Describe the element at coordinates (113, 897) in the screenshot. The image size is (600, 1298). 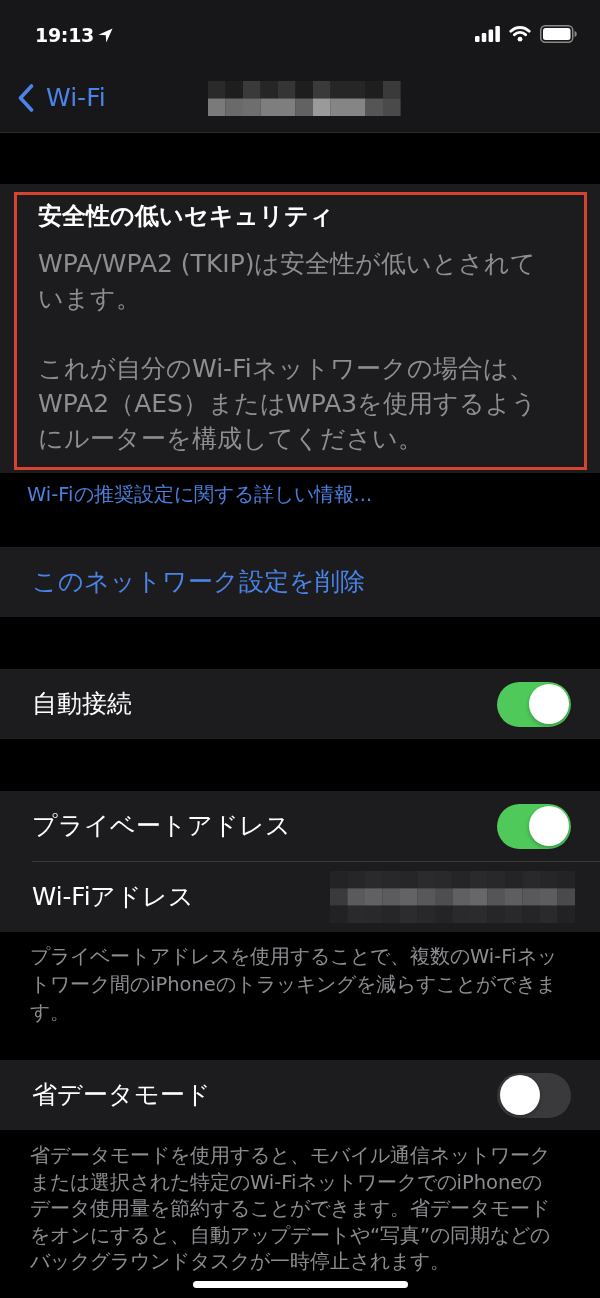
I see `setting-label: Wi-Fiアドレス` at that location.